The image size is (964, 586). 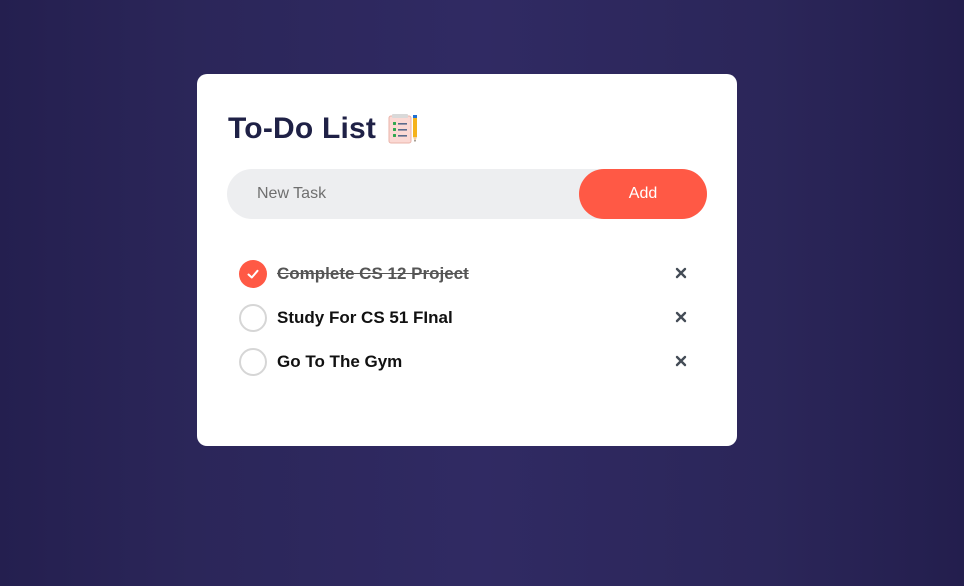 What do you see at coordinates (643, 194) in the screenshot?
I see `add-button: Add` at bounding box center [643, 194].